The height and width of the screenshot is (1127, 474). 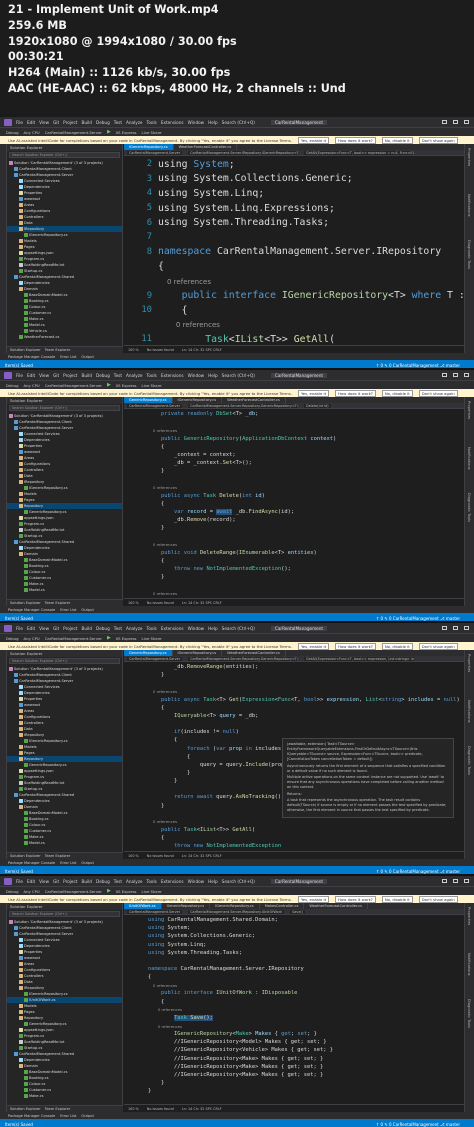 I want to click on run-icon: ▶, so click(x=109, y=132).